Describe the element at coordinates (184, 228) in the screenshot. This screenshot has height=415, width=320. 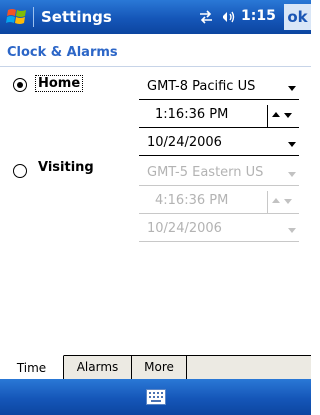
I see `visiting-date-value: 10/24/2006` at that location.